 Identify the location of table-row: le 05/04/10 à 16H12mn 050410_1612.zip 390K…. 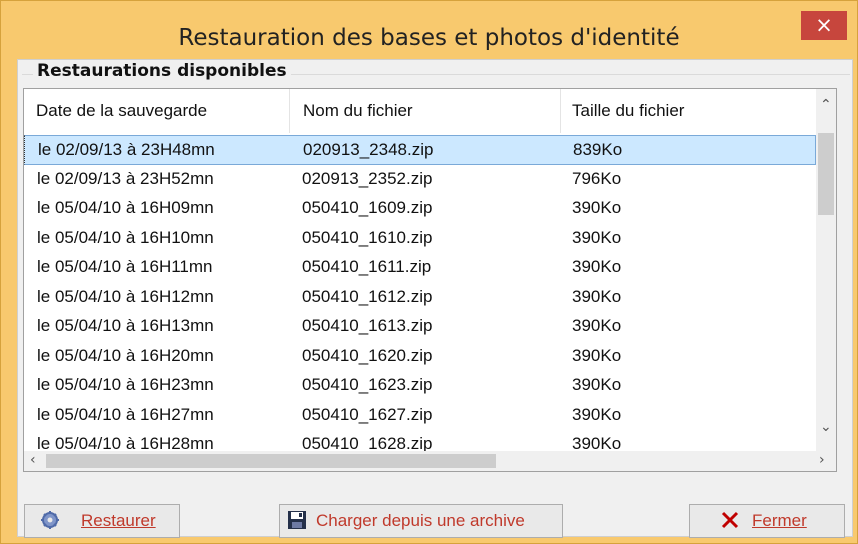
(420, 297).